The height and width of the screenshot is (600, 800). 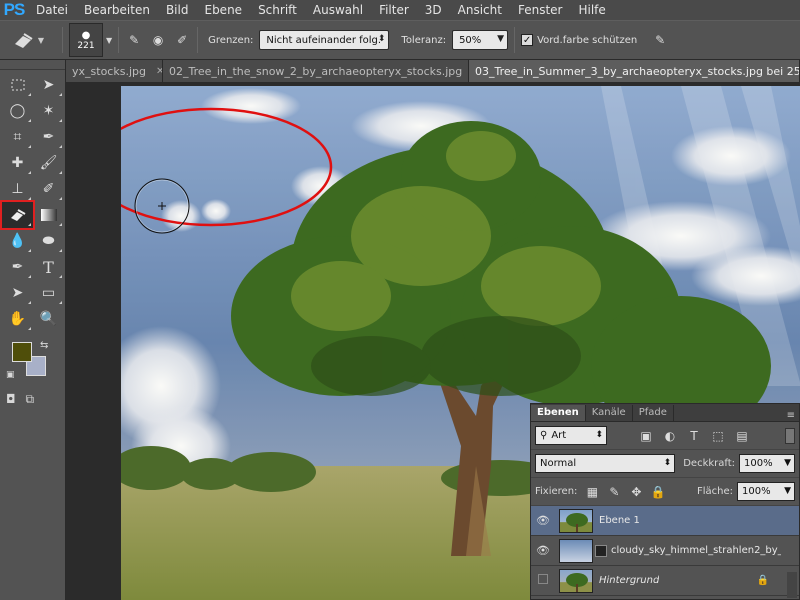 I want to click on photoshop-logo: PS, so click(x=14, y=9).